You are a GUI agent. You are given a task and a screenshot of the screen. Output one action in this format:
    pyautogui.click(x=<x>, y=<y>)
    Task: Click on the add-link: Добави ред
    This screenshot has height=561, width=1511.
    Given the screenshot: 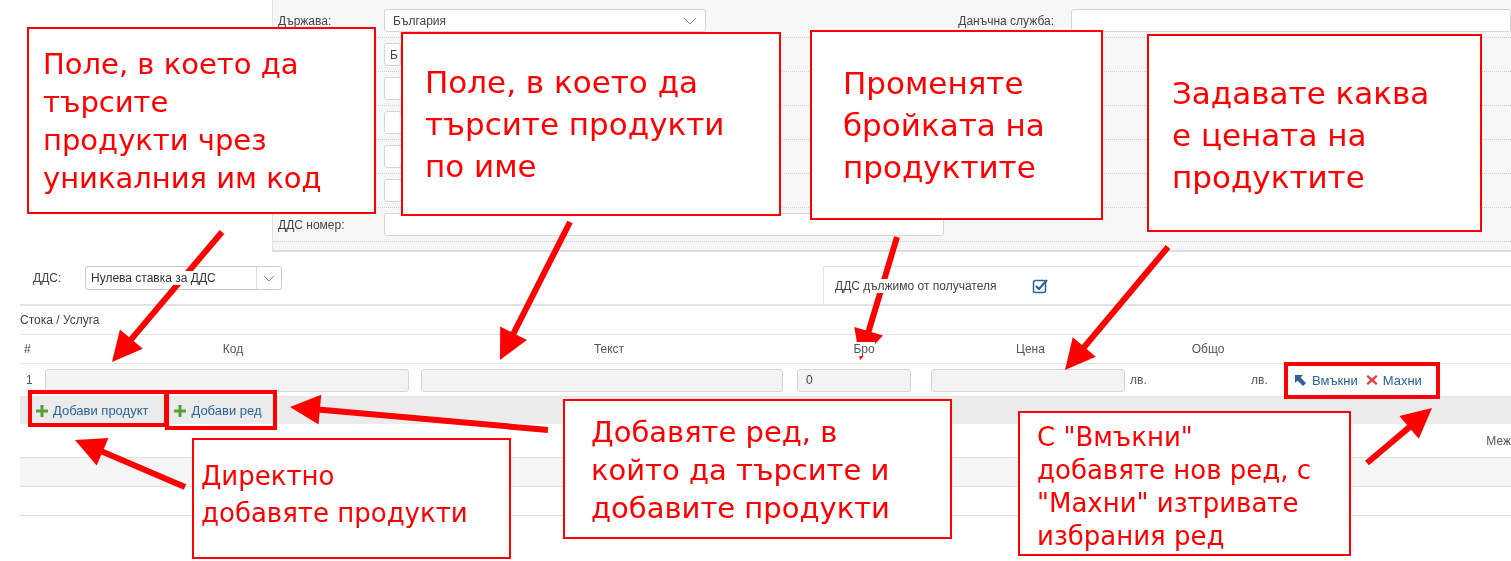 What is the action you would take?
    pyautogui.click(x=218, y=410)
    